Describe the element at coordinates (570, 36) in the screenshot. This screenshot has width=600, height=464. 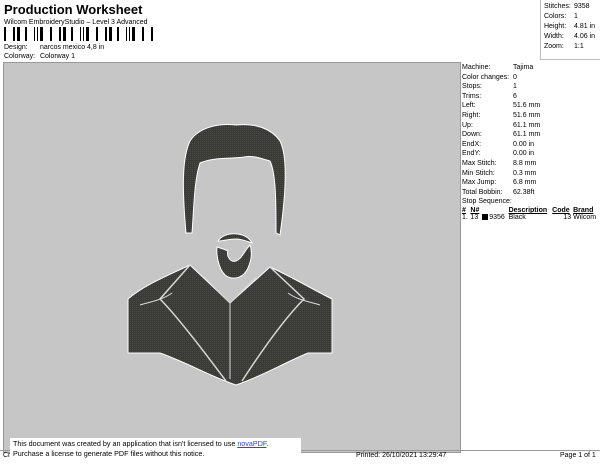
I see `stat-width: Width: 4.06 in` at that location.